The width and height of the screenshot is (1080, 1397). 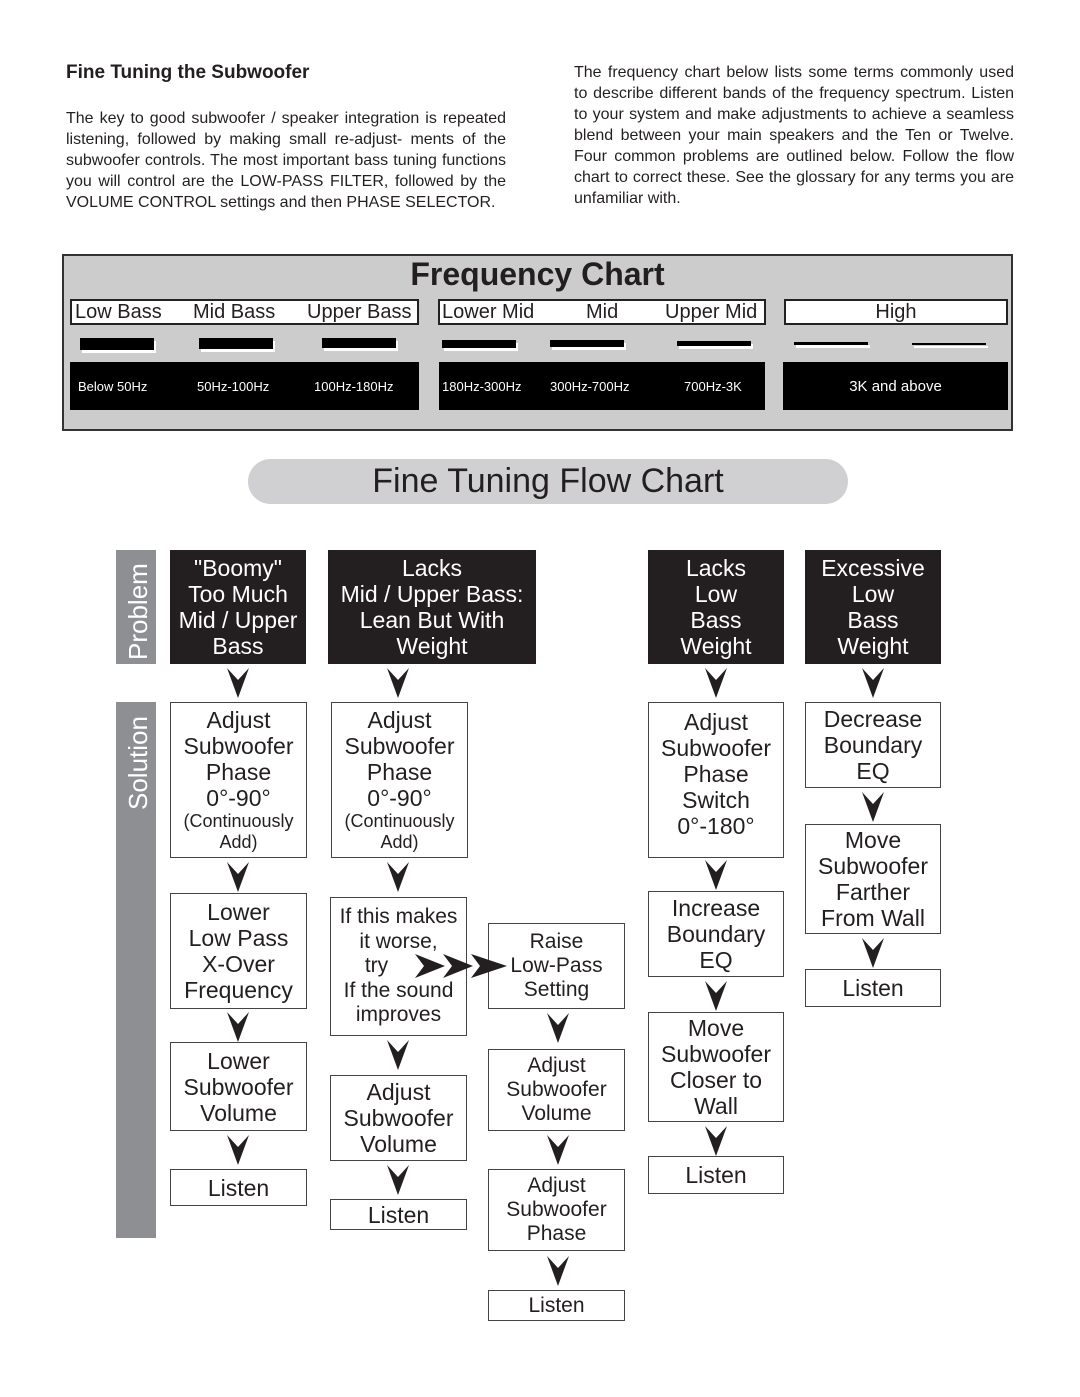 What do you see at coordinates (238, 821) in the screenshot?
I see `step-note: (Continuously` at bounding box center [238, 821].